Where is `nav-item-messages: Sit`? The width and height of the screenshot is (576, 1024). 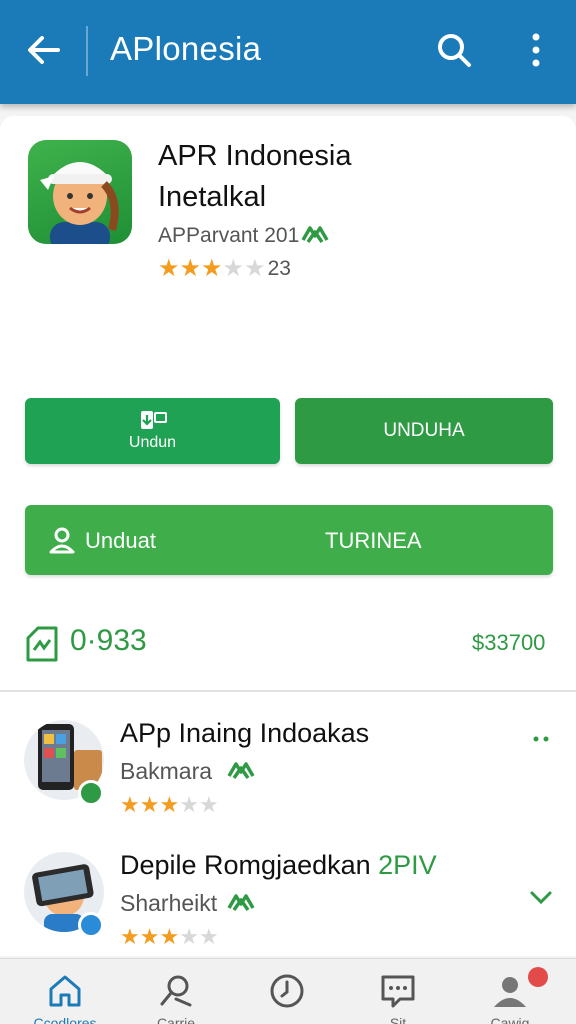 nav-item-messages: Sit is located at coordinates (398, 991).